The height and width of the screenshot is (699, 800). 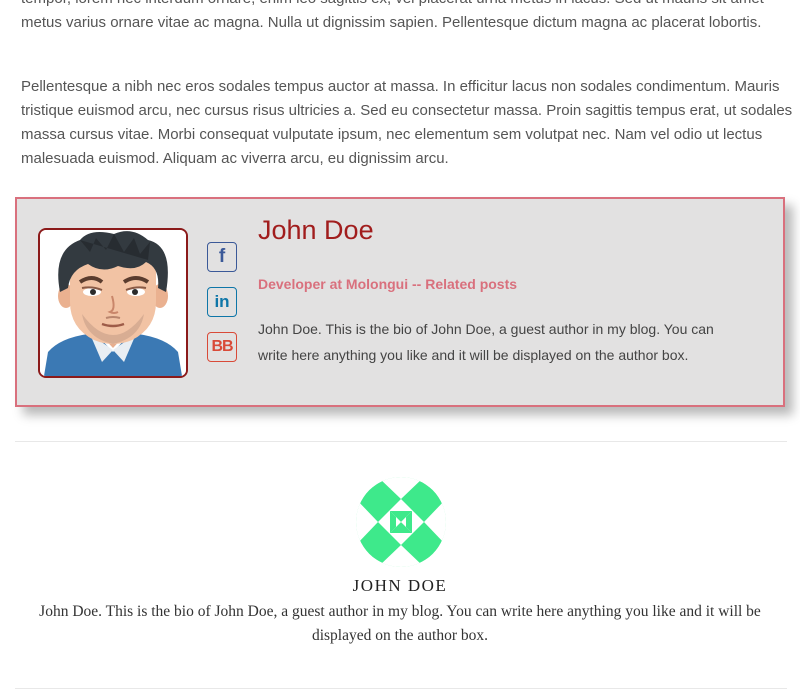 I want to click on author-name: John Doe, so click(x=316, y=230).